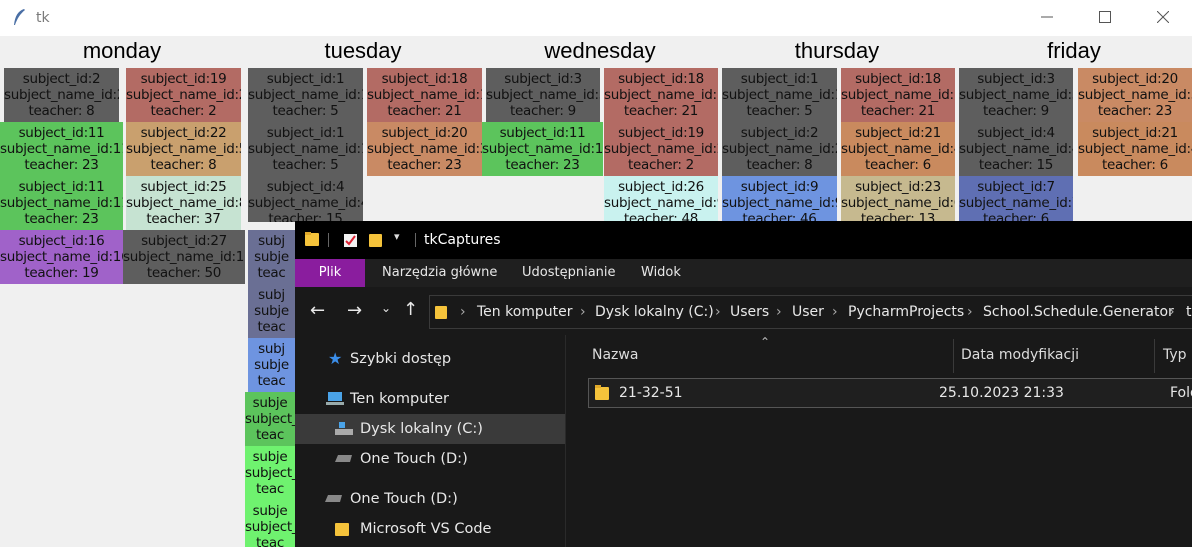 The height and width of the screenshot is (547, 1192). What do you see at coordinates (615, 355) in the screenshot?
I see `column-header-name: Nazwa` at bounding box center [615, 355].